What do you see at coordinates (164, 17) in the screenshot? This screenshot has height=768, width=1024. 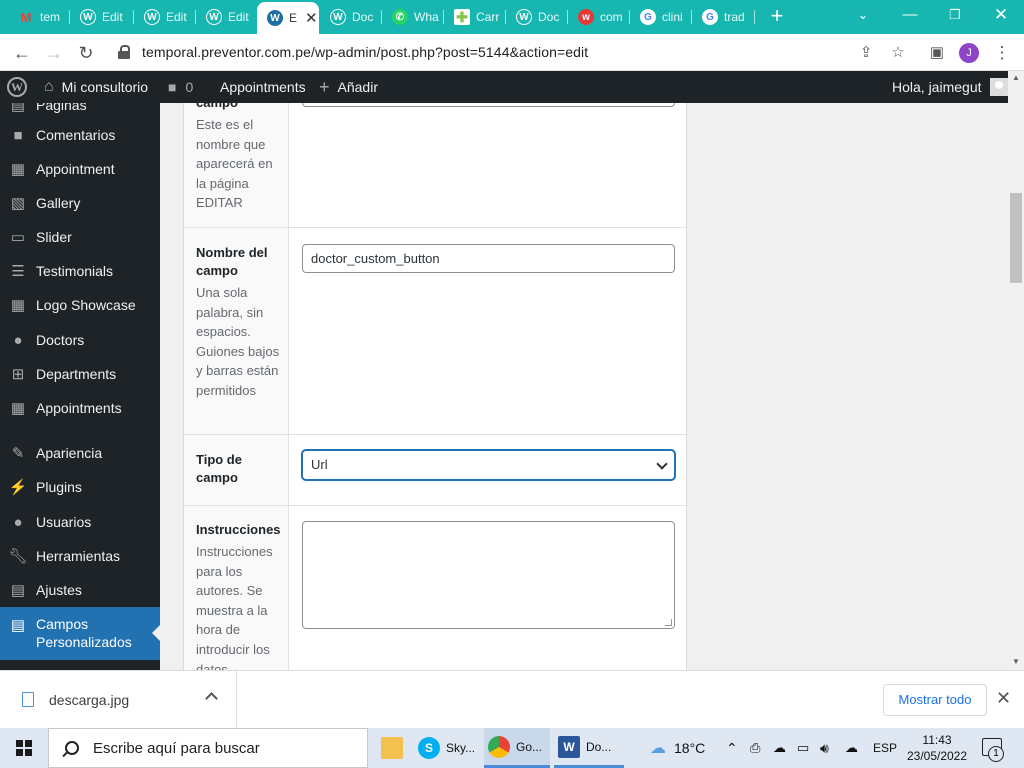 I see `browser-tab-edit-2: W Edit` at bounding box center [164, 17].